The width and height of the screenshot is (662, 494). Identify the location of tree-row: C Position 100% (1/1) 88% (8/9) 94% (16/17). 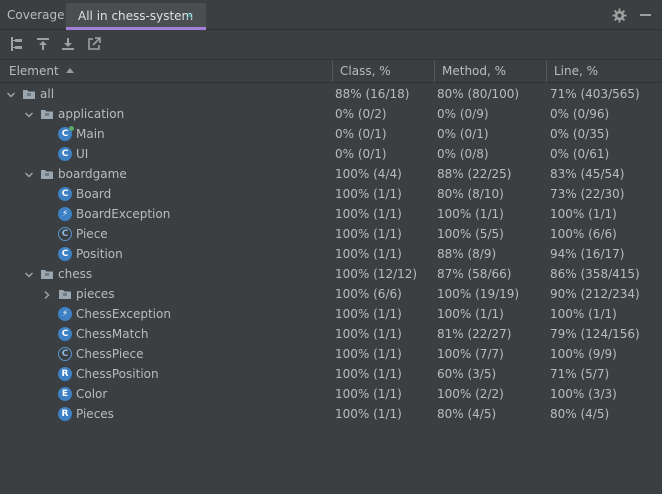
(331, 254).